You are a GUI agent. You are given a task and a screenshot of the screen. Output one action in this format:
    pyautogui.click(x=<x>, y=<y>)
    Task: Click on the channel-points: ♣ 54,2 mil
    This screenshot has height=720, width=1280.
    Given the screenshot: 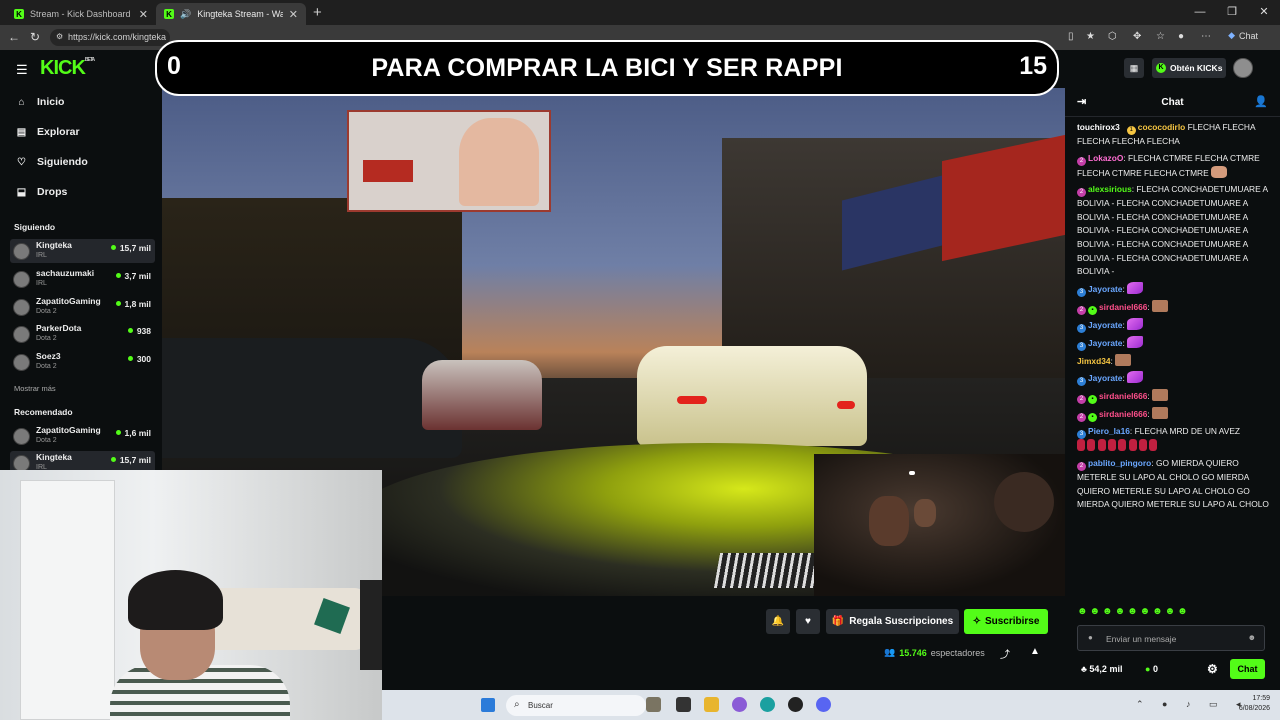 What is the action you would take?
    pyautogui.click(x=1101, y=669)
    